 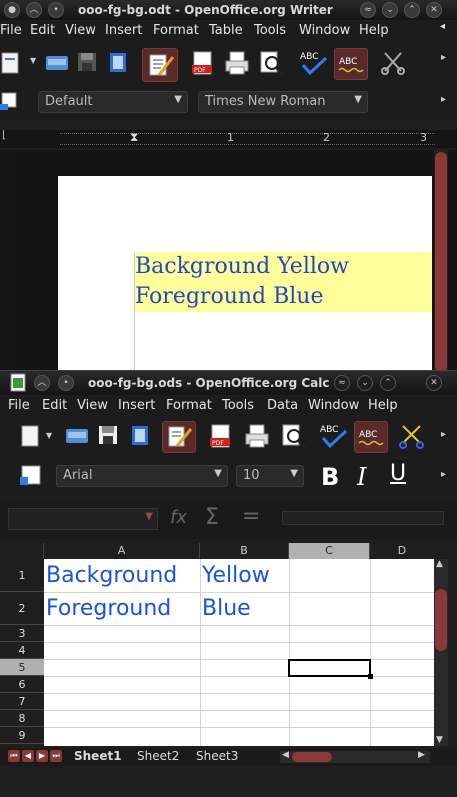 I want to click on menu-format: Format, so click(x=176, y=30).